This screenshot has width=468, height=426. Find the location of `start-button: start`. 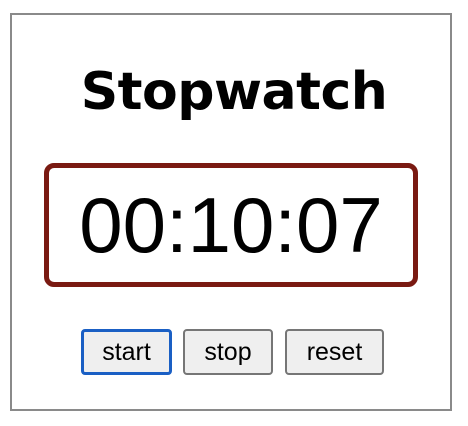

start-button: start is located at coordinates (126, 352).